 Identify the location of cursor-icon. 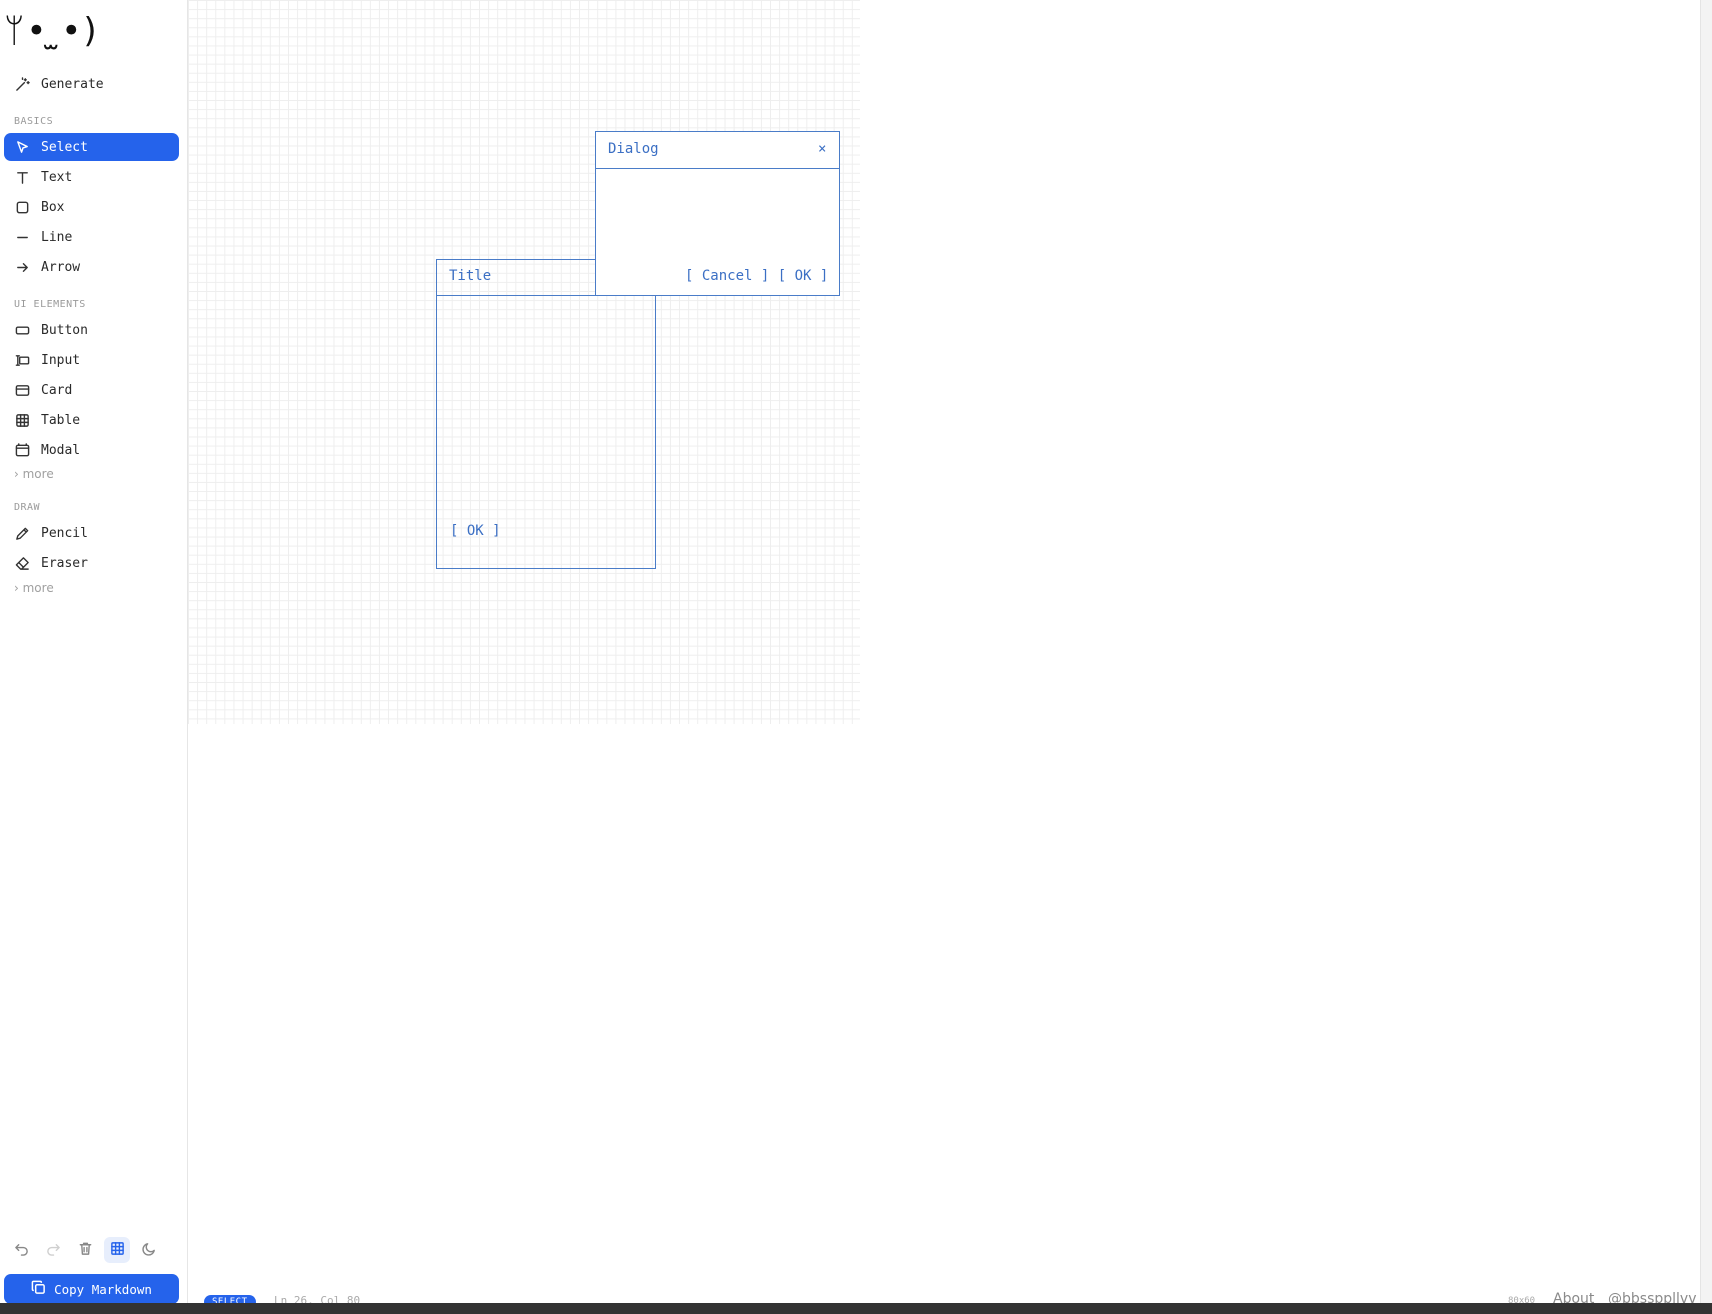
(26, 147).